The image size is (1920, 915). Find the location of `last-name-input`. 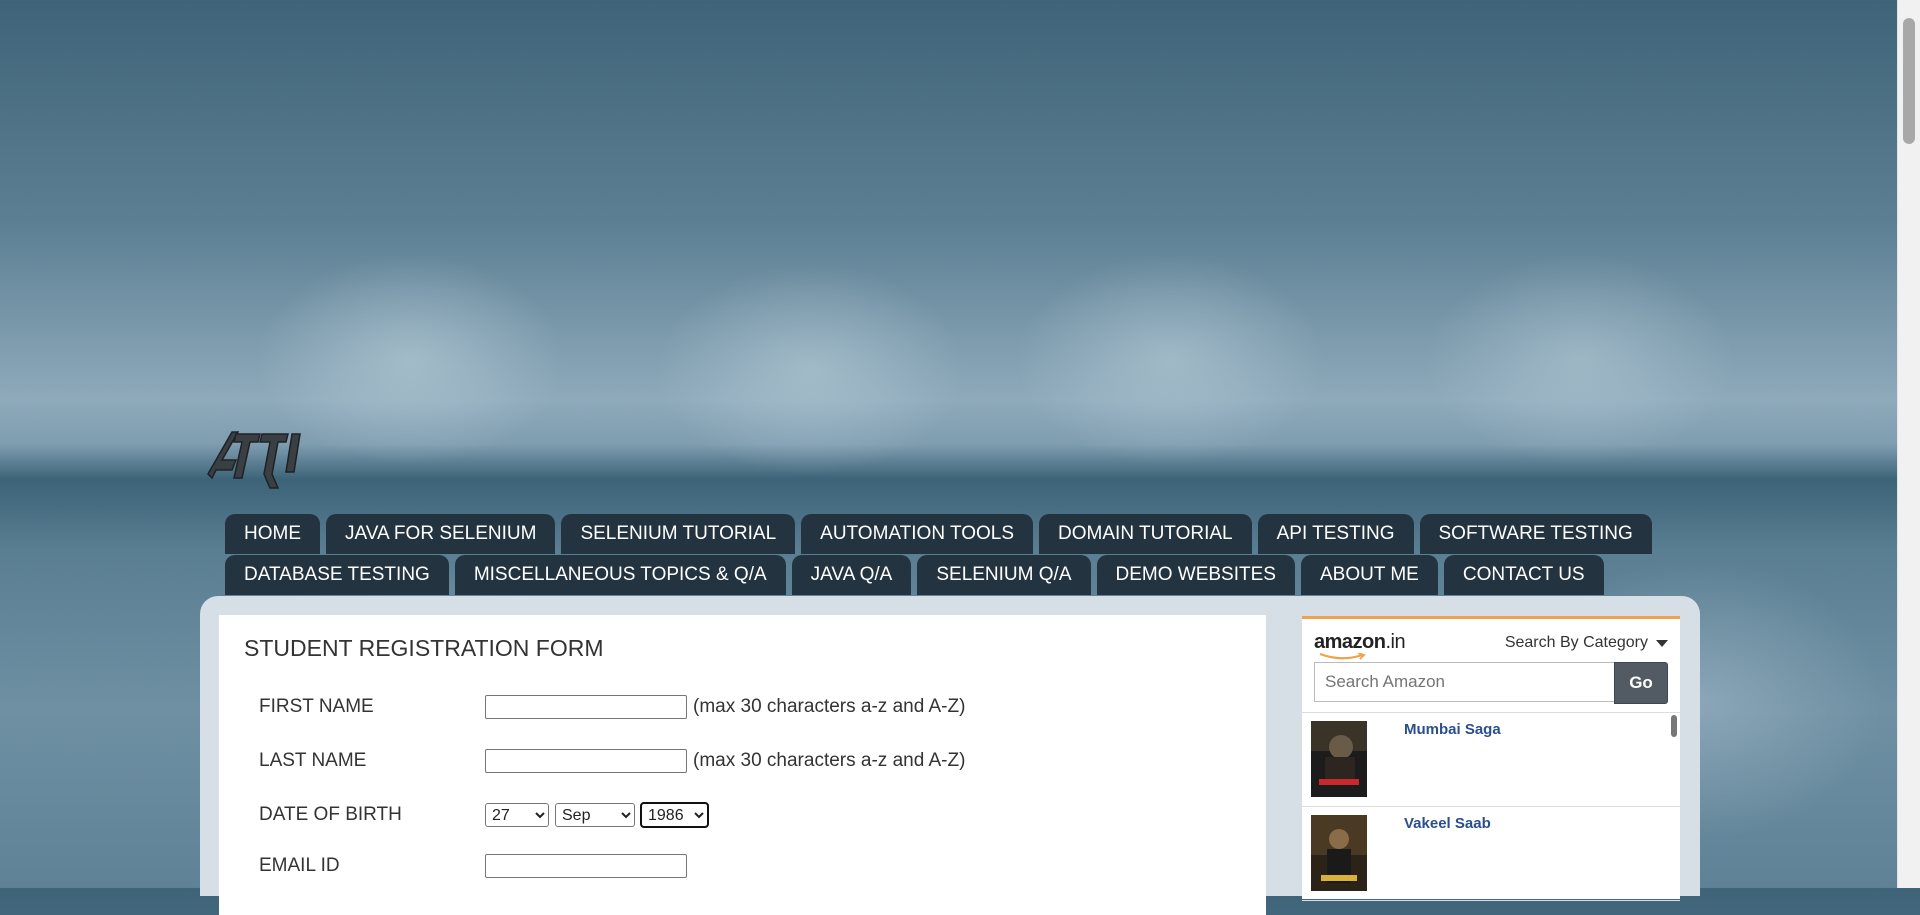

last-name-input is located at coordinates (586, 761).